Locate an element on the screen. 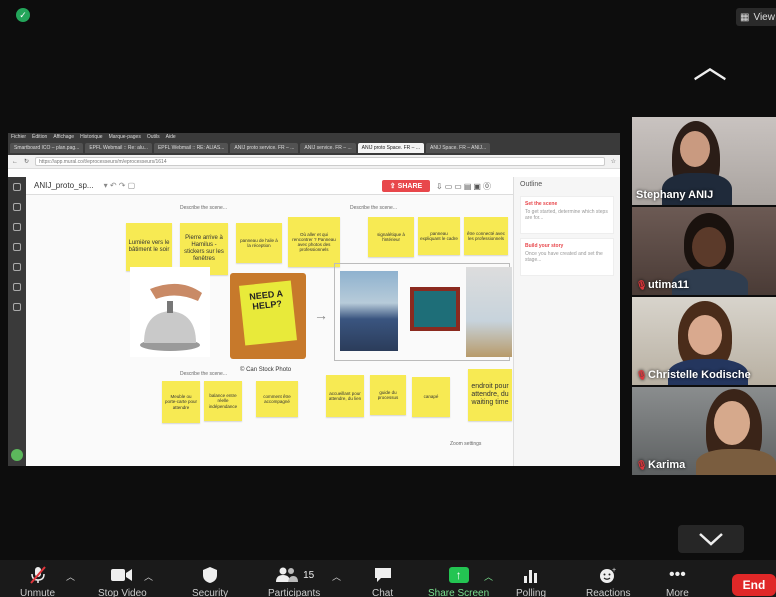  sticky-note: canapé is located at coordinates (431, 397).